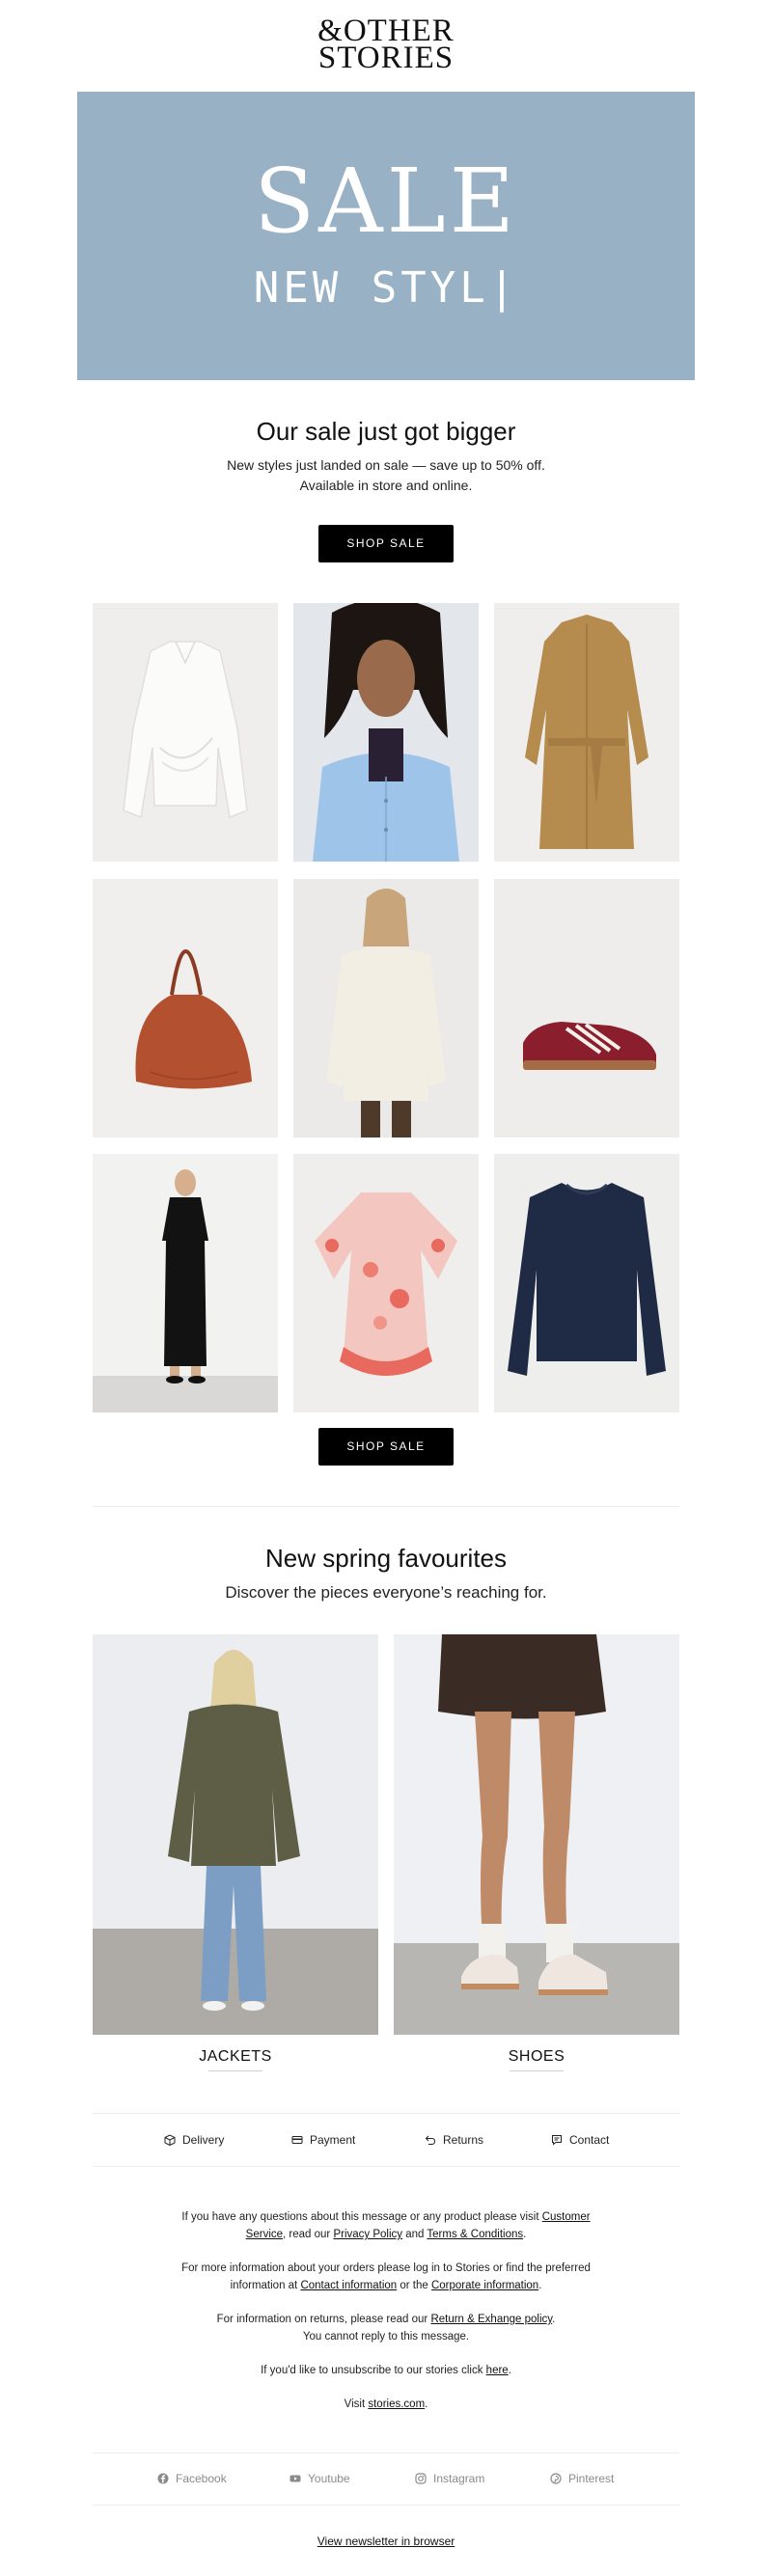  I want to click on terms-link: Terms & Conditions, so click(475, 2234).